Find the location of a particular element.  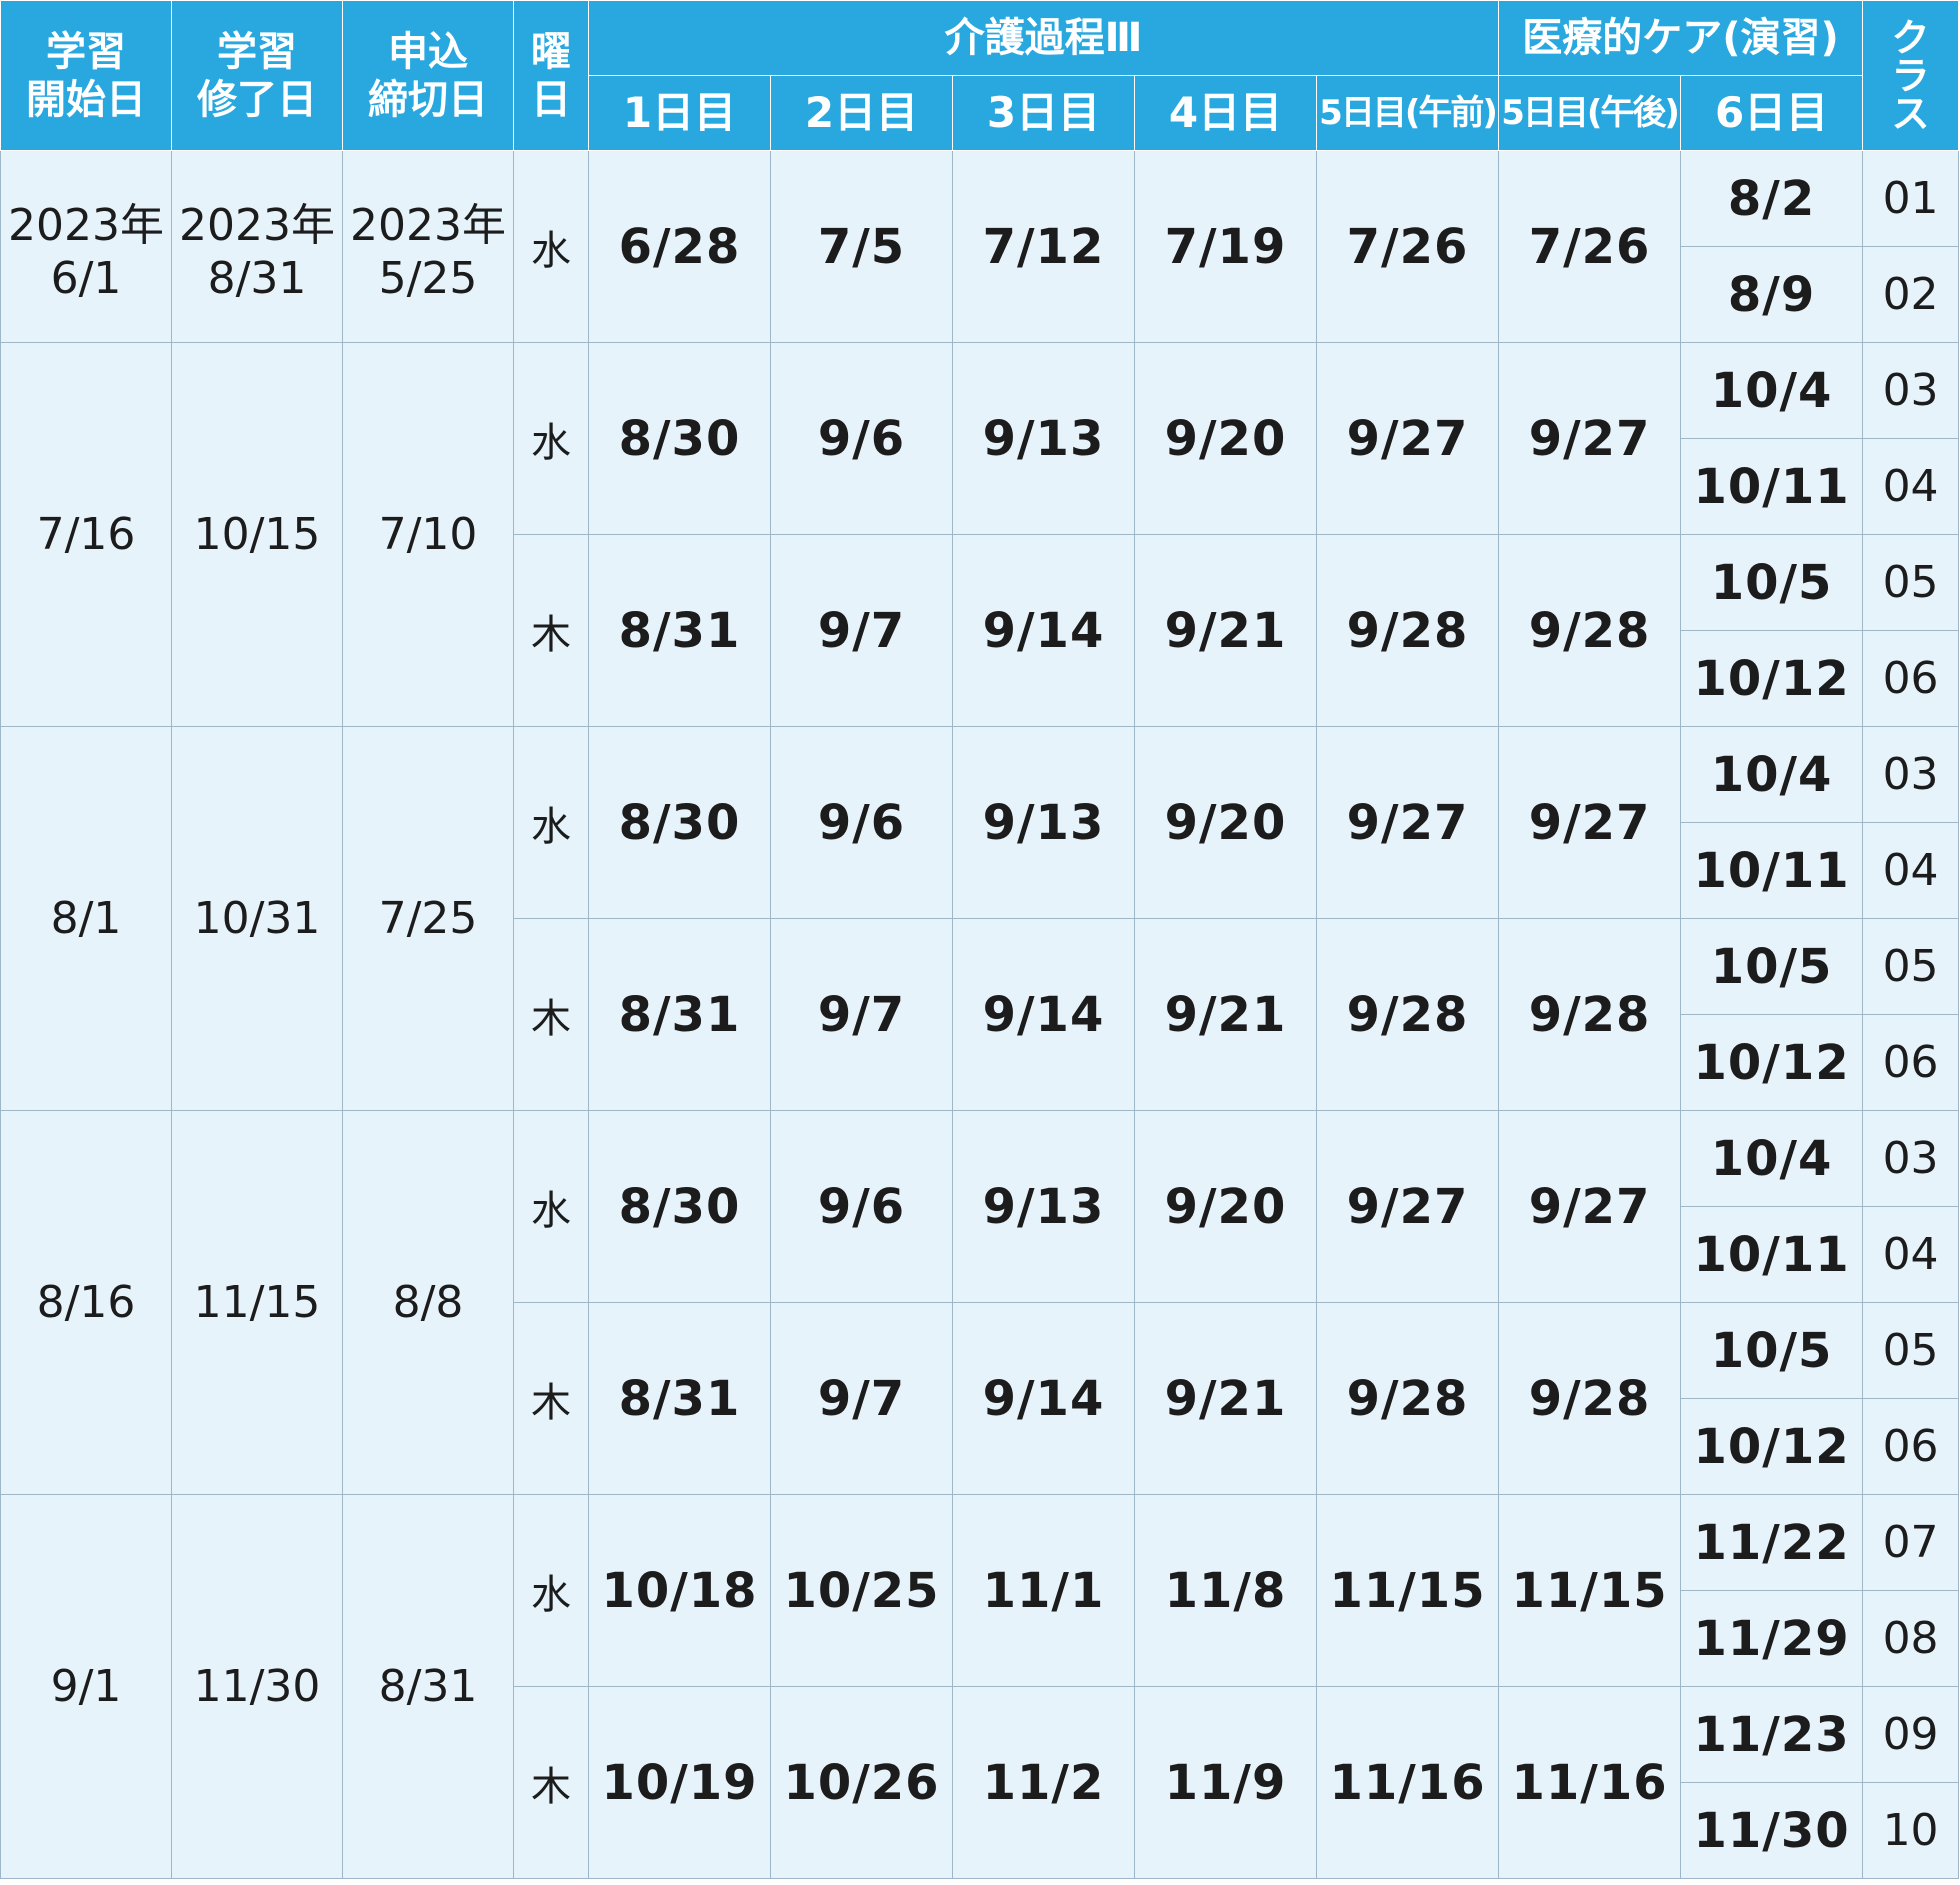

cell-class: 09 is located at coordinates (1911, 1734).